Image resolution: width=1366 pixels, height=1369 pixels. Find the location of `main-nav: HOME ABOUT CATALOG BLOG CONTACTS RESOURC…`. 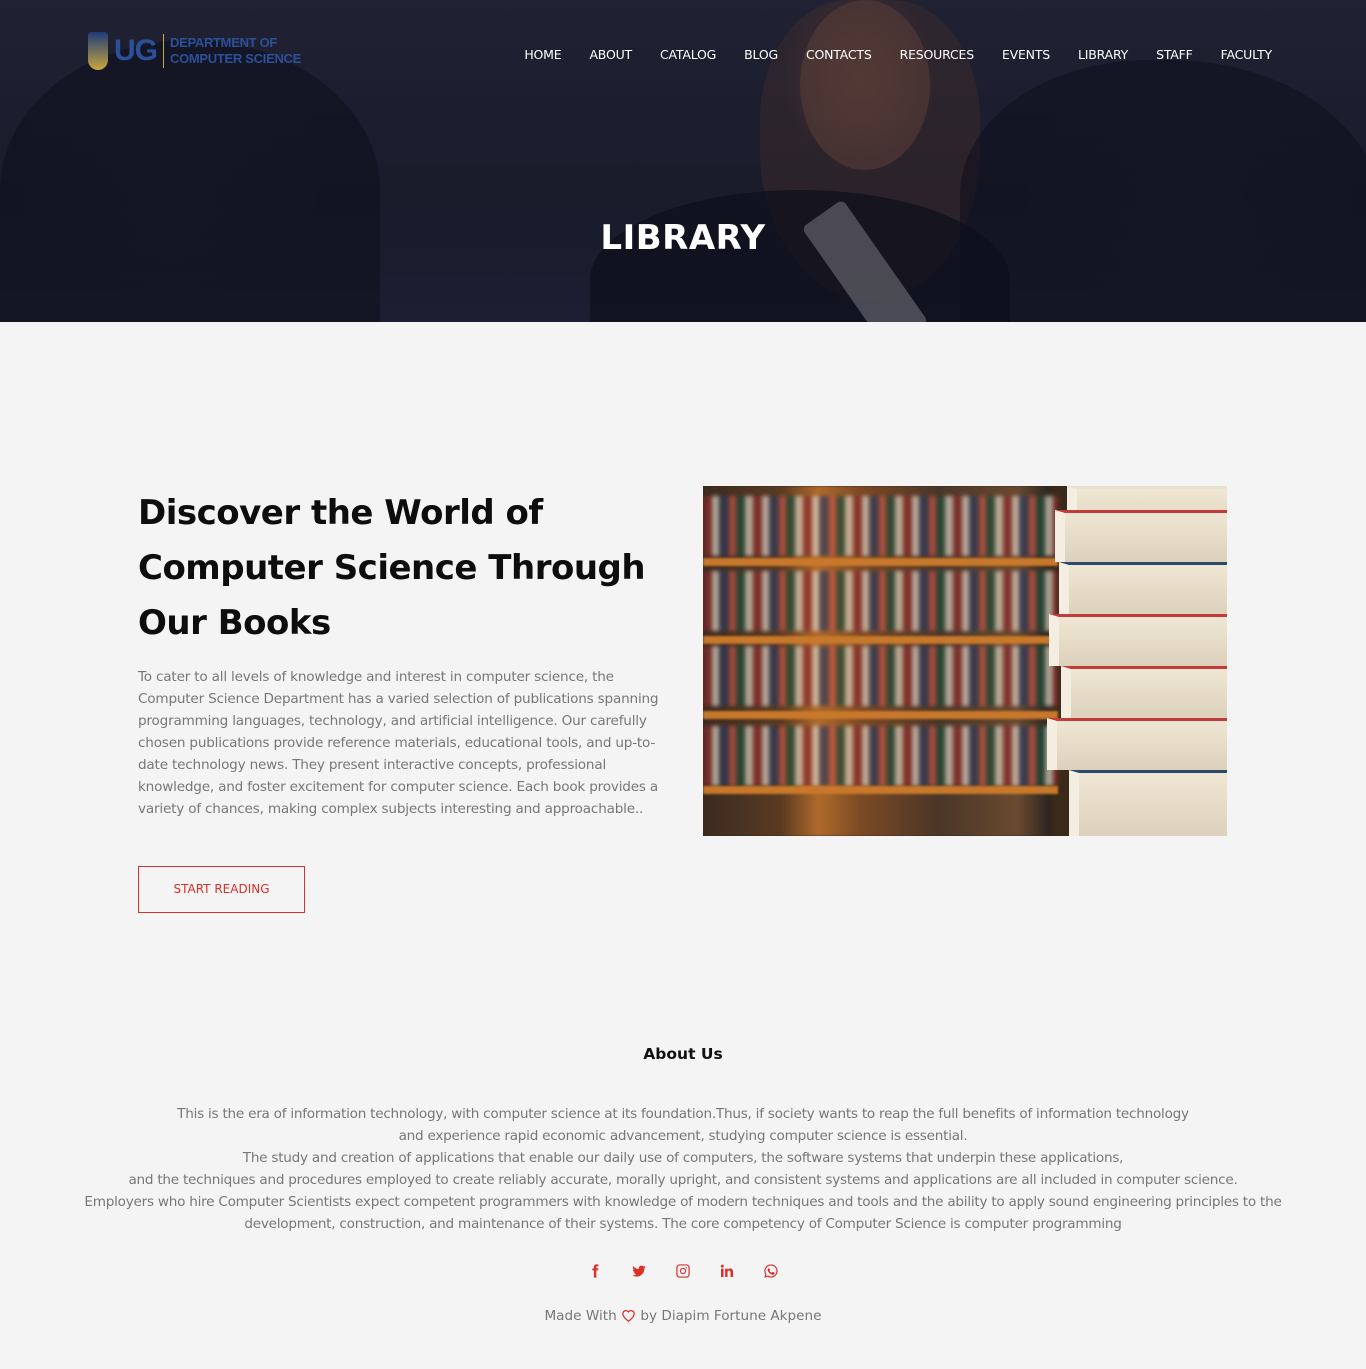

main-nav: HOME ABOUT CATALOG BLOG CONTACTS RESOURC… is located at coordinates (884, 54).